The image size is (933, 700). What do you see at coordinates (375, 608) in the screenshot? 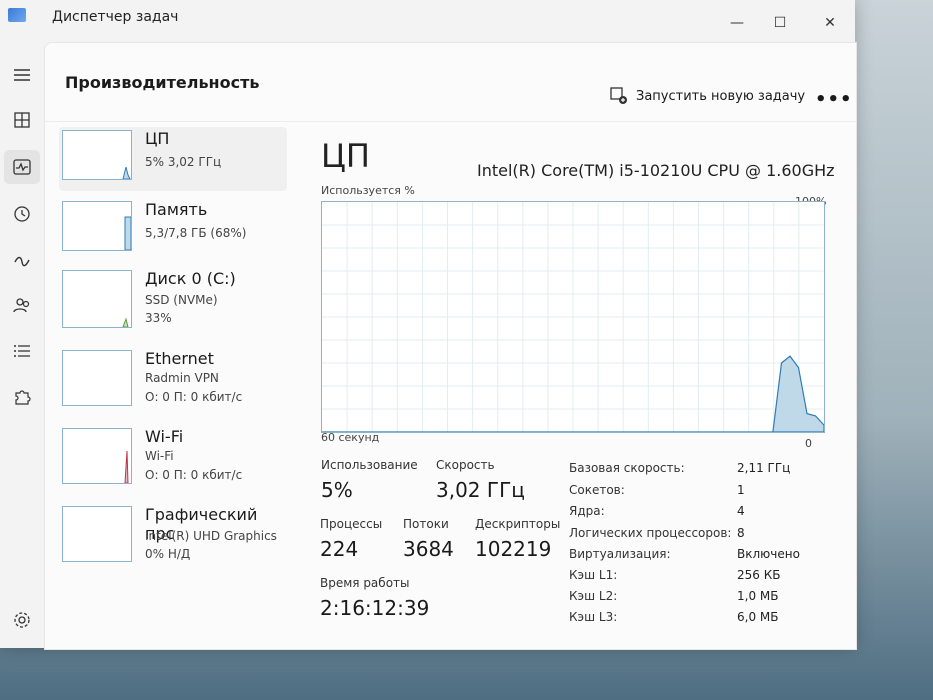
I see `uptime-value: 2:16:12:39` at bounding box center [375, 608].